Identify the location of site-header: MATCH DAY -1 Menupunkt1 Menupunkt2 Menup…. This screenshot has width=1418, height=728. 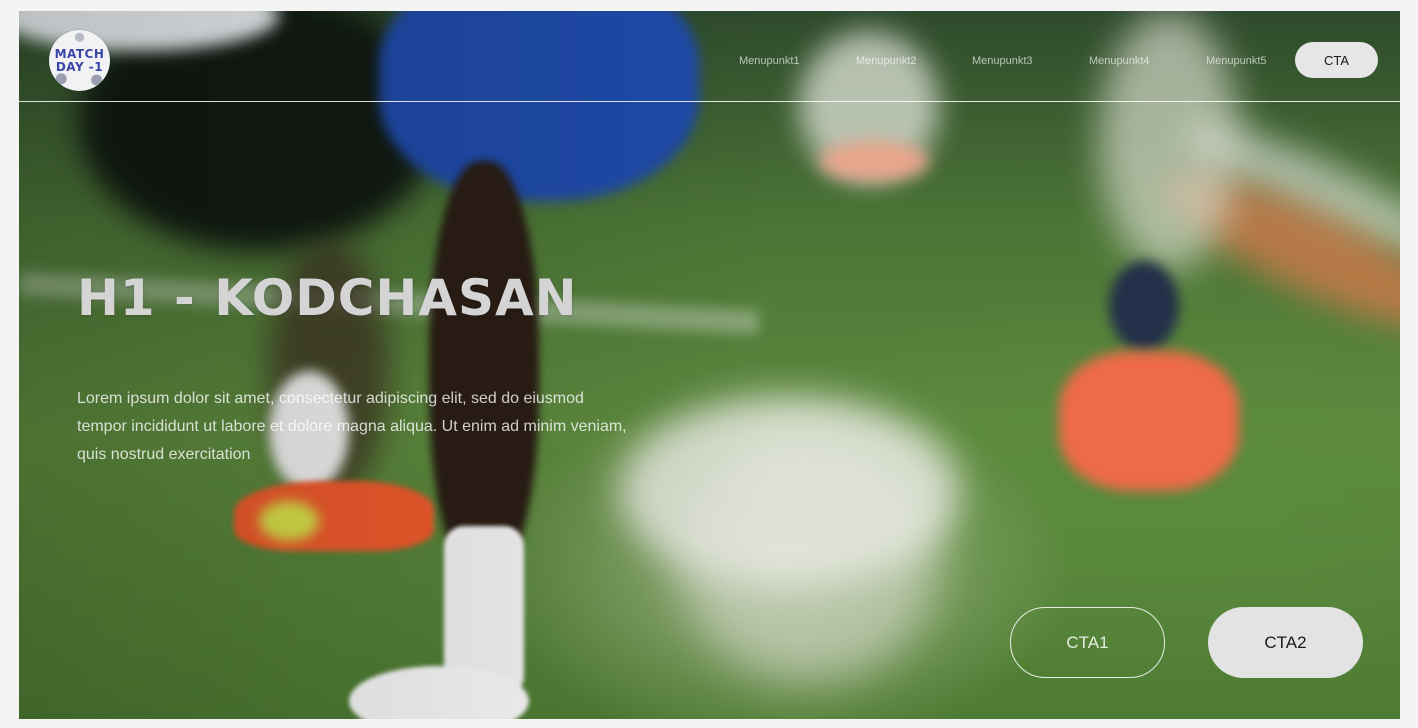
(709, 56).